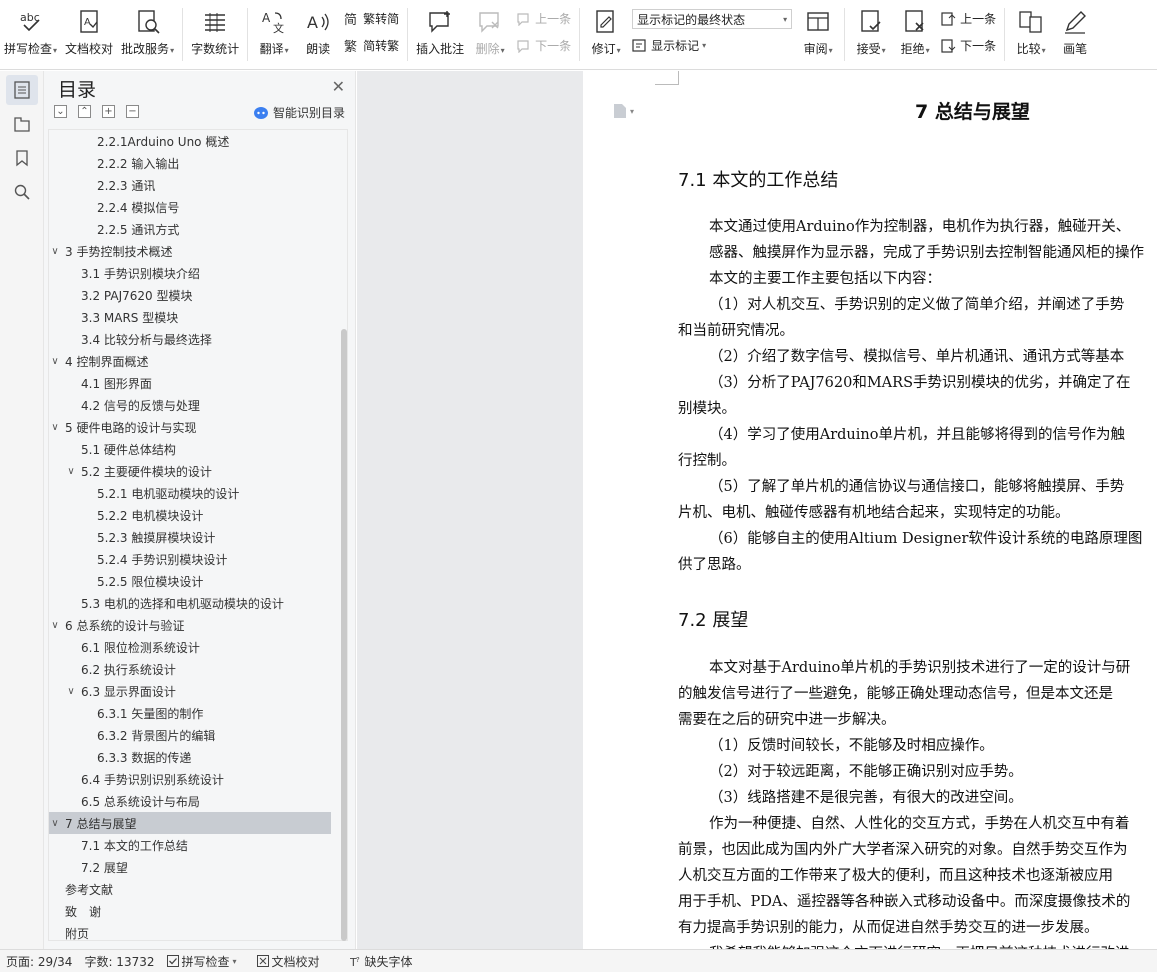 The image size is (1157, 972). What do you see at coordinates (968, 45) in the screenshot?
I see `next-change-button: 下一条` at bounding box center [968, 45].